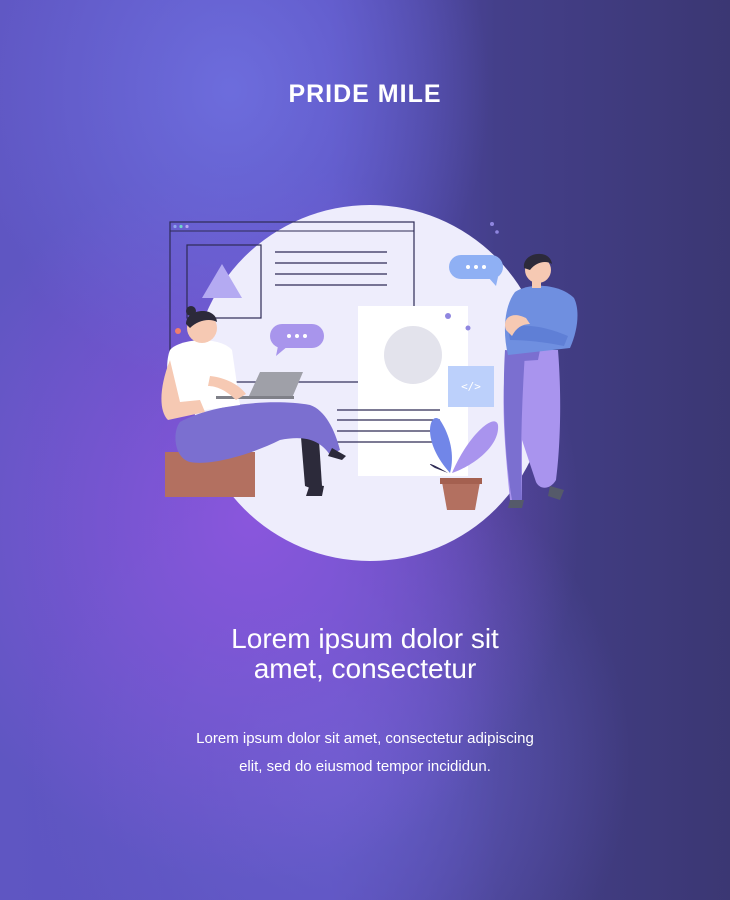 The height and width of the screenshot is (900, 730). I want to click on headline-line-1: Lorem ipsum dolor sit, so click(365, 638).